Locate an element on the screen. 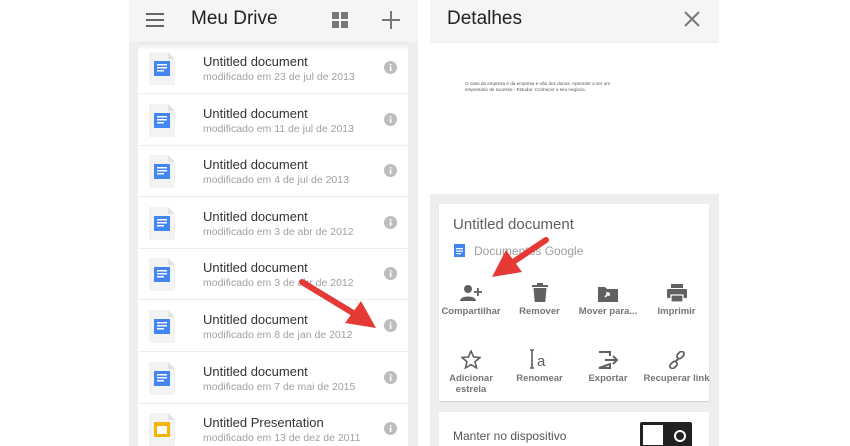 This screenshot has width=850, height=446. top-bar: Meu Drive is located at coordinates (273, 21).